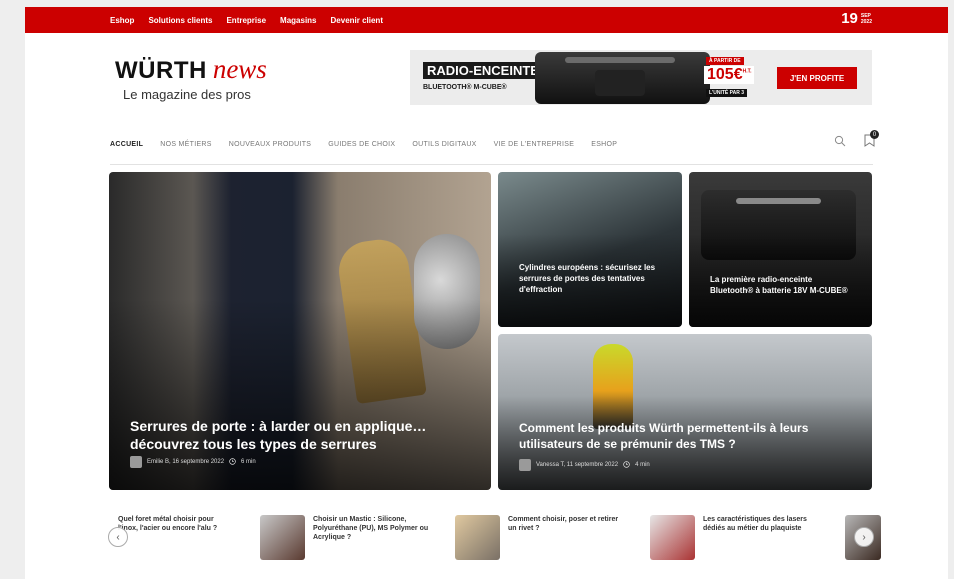 Image resolution: width=954 pixels, height=579 pixels. Describe the element at coordinates (817, 78) in the screenshot. I see `banner-cta-button: J'EN PROFITE` at that location.